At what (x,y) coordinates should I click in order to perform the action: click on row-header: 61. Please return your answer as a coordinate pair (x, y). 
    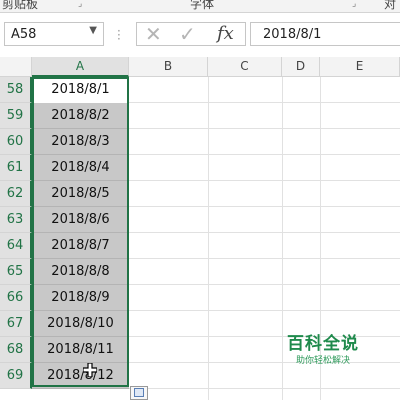
    Looking at the image, I should click on (16, 168).